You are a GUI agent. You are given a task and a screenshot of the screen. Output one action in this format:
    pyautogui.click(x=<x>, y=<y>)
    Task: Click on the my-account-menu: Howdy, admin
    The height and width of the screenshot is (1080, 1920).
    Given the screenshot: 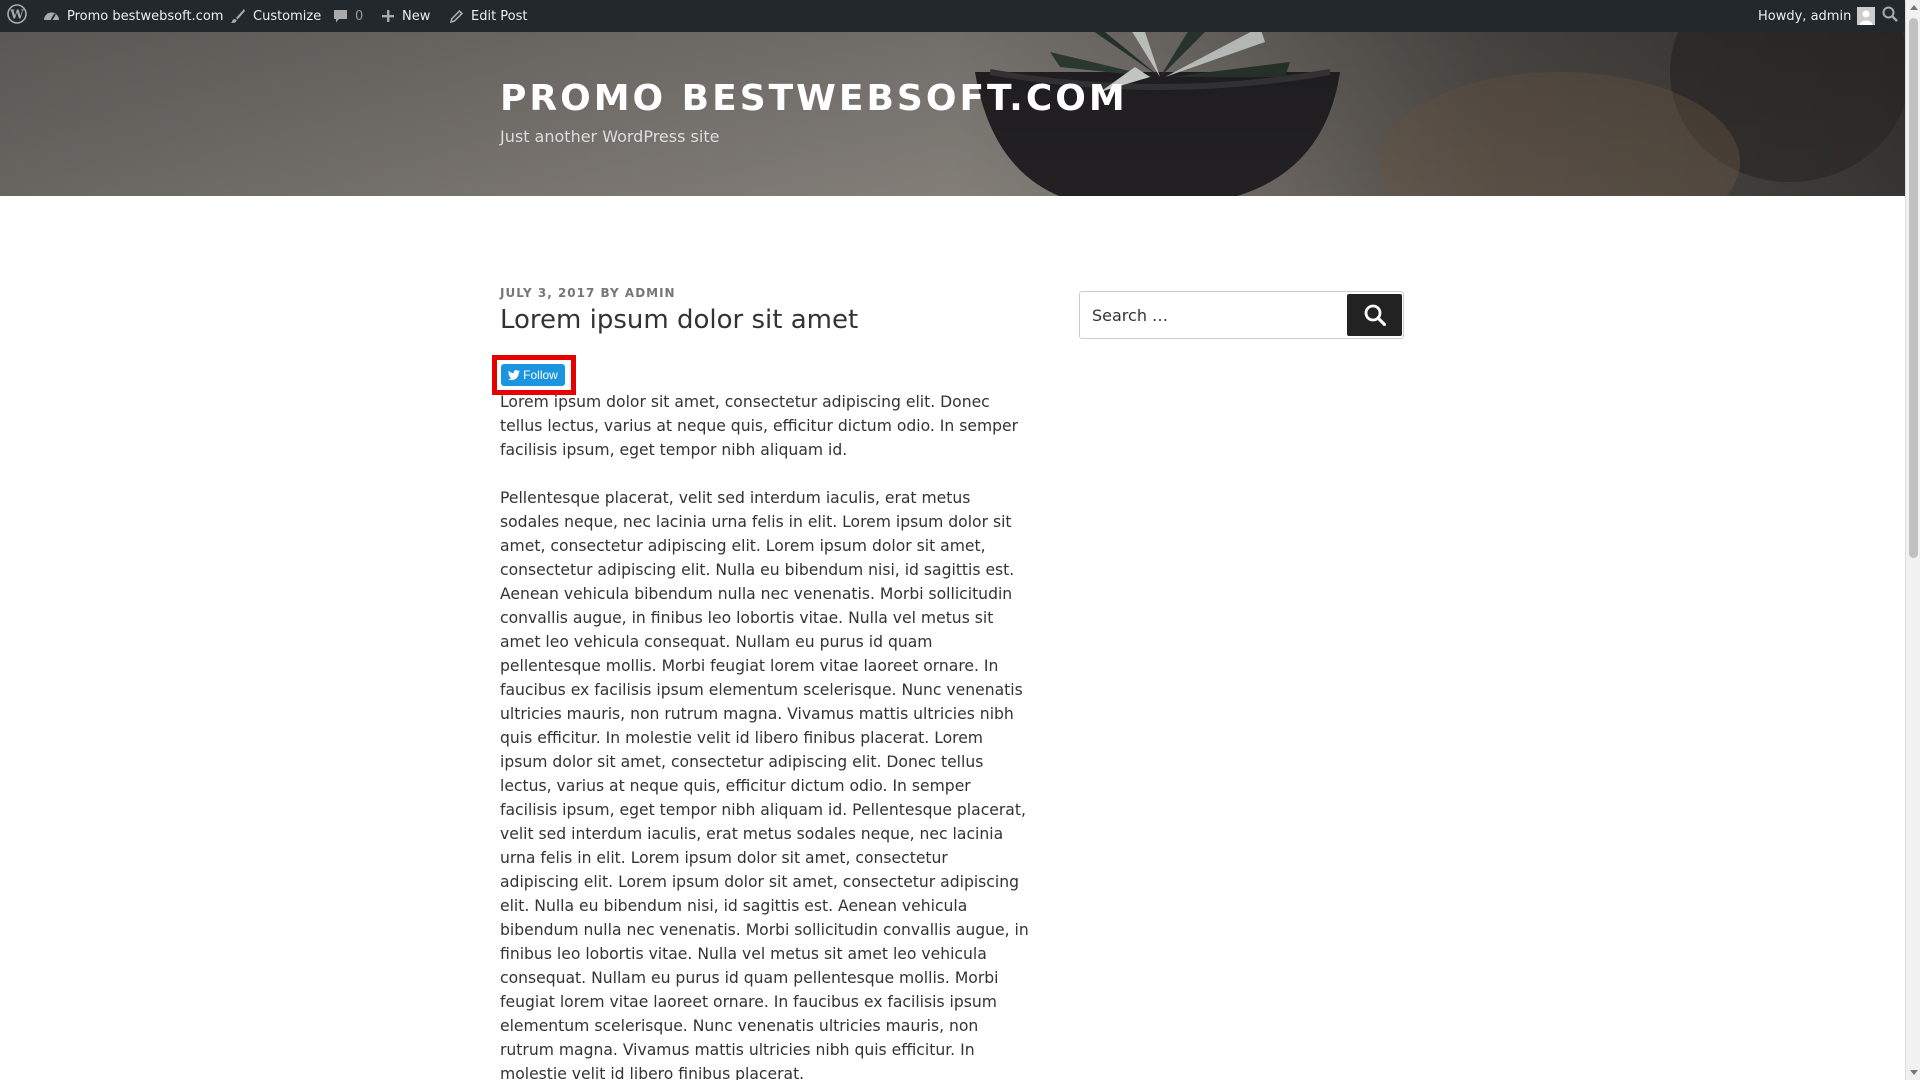 What is the action you would take?
    pyautogui.click(x=1817, y=16)
    